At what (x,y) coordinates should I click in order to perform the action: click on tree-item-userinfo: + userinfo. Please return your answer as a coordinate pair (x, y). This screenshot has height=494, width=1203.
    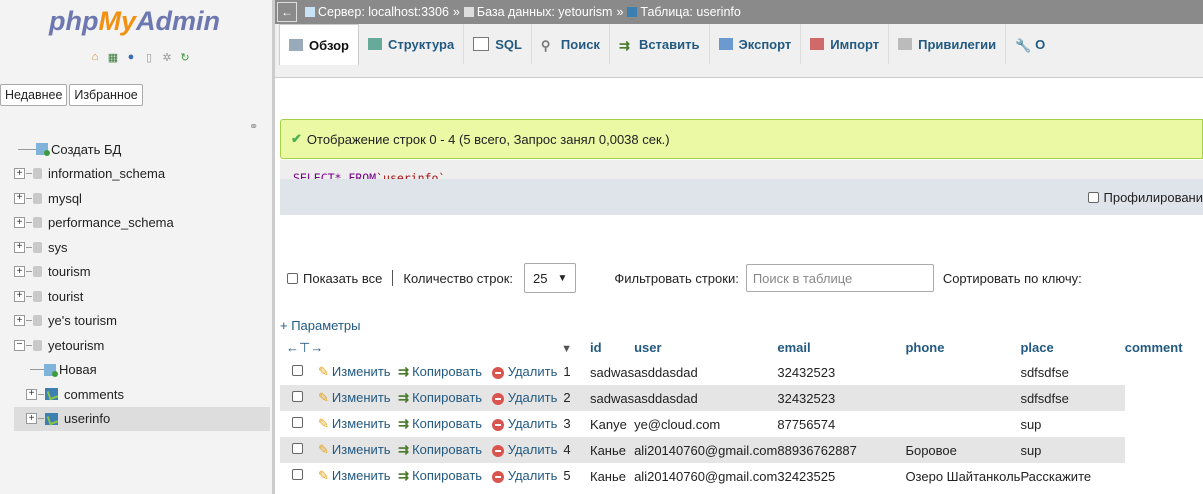
    Looking at the image, I should click on (142, 418).